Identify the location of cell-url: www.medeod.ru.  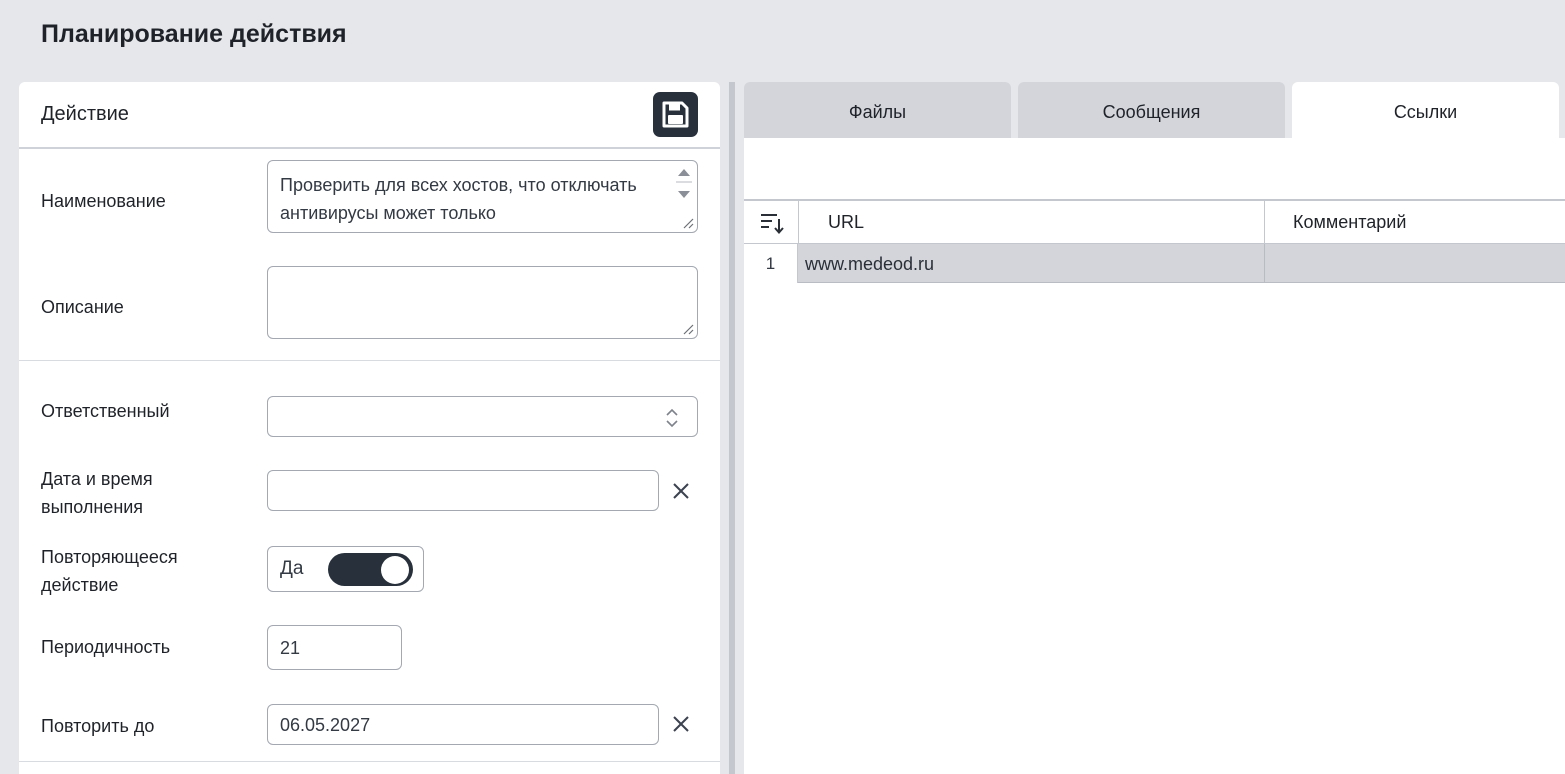
(869, 263).